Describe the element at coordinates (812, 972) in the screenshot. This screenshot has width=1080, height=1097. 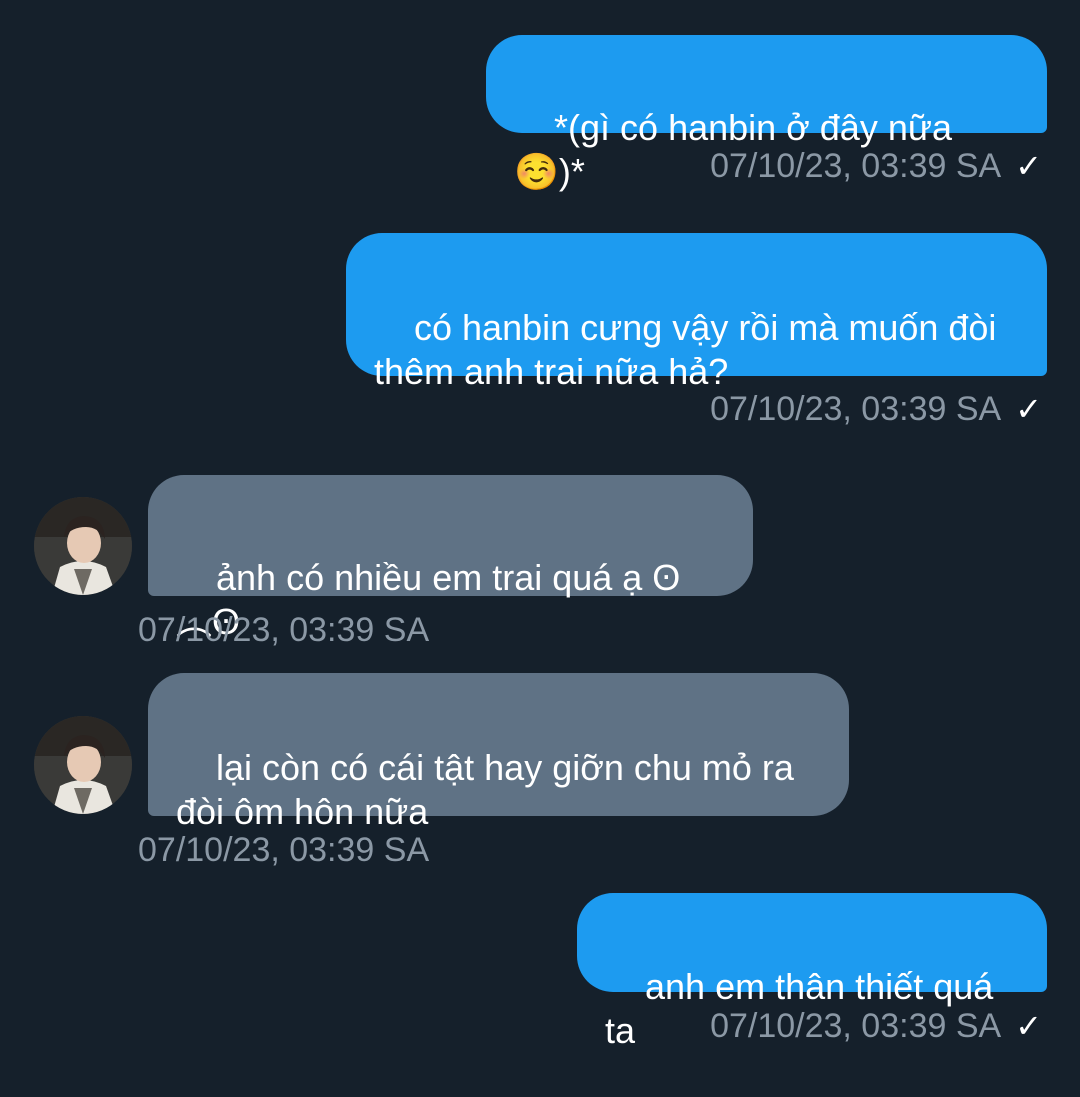
I see `outgoing-message-bubble: anh em thân thiết quá ta` at that location.